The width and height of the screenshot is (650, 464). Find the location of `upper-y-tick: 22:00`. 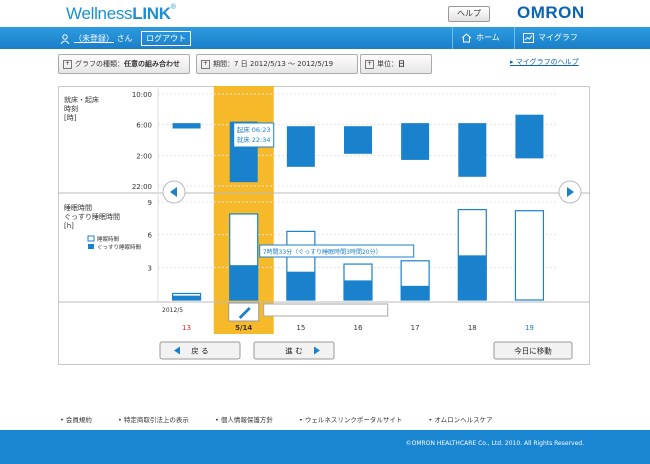

upper-y-tick: 22:00 is located at coordinates (142, 187).